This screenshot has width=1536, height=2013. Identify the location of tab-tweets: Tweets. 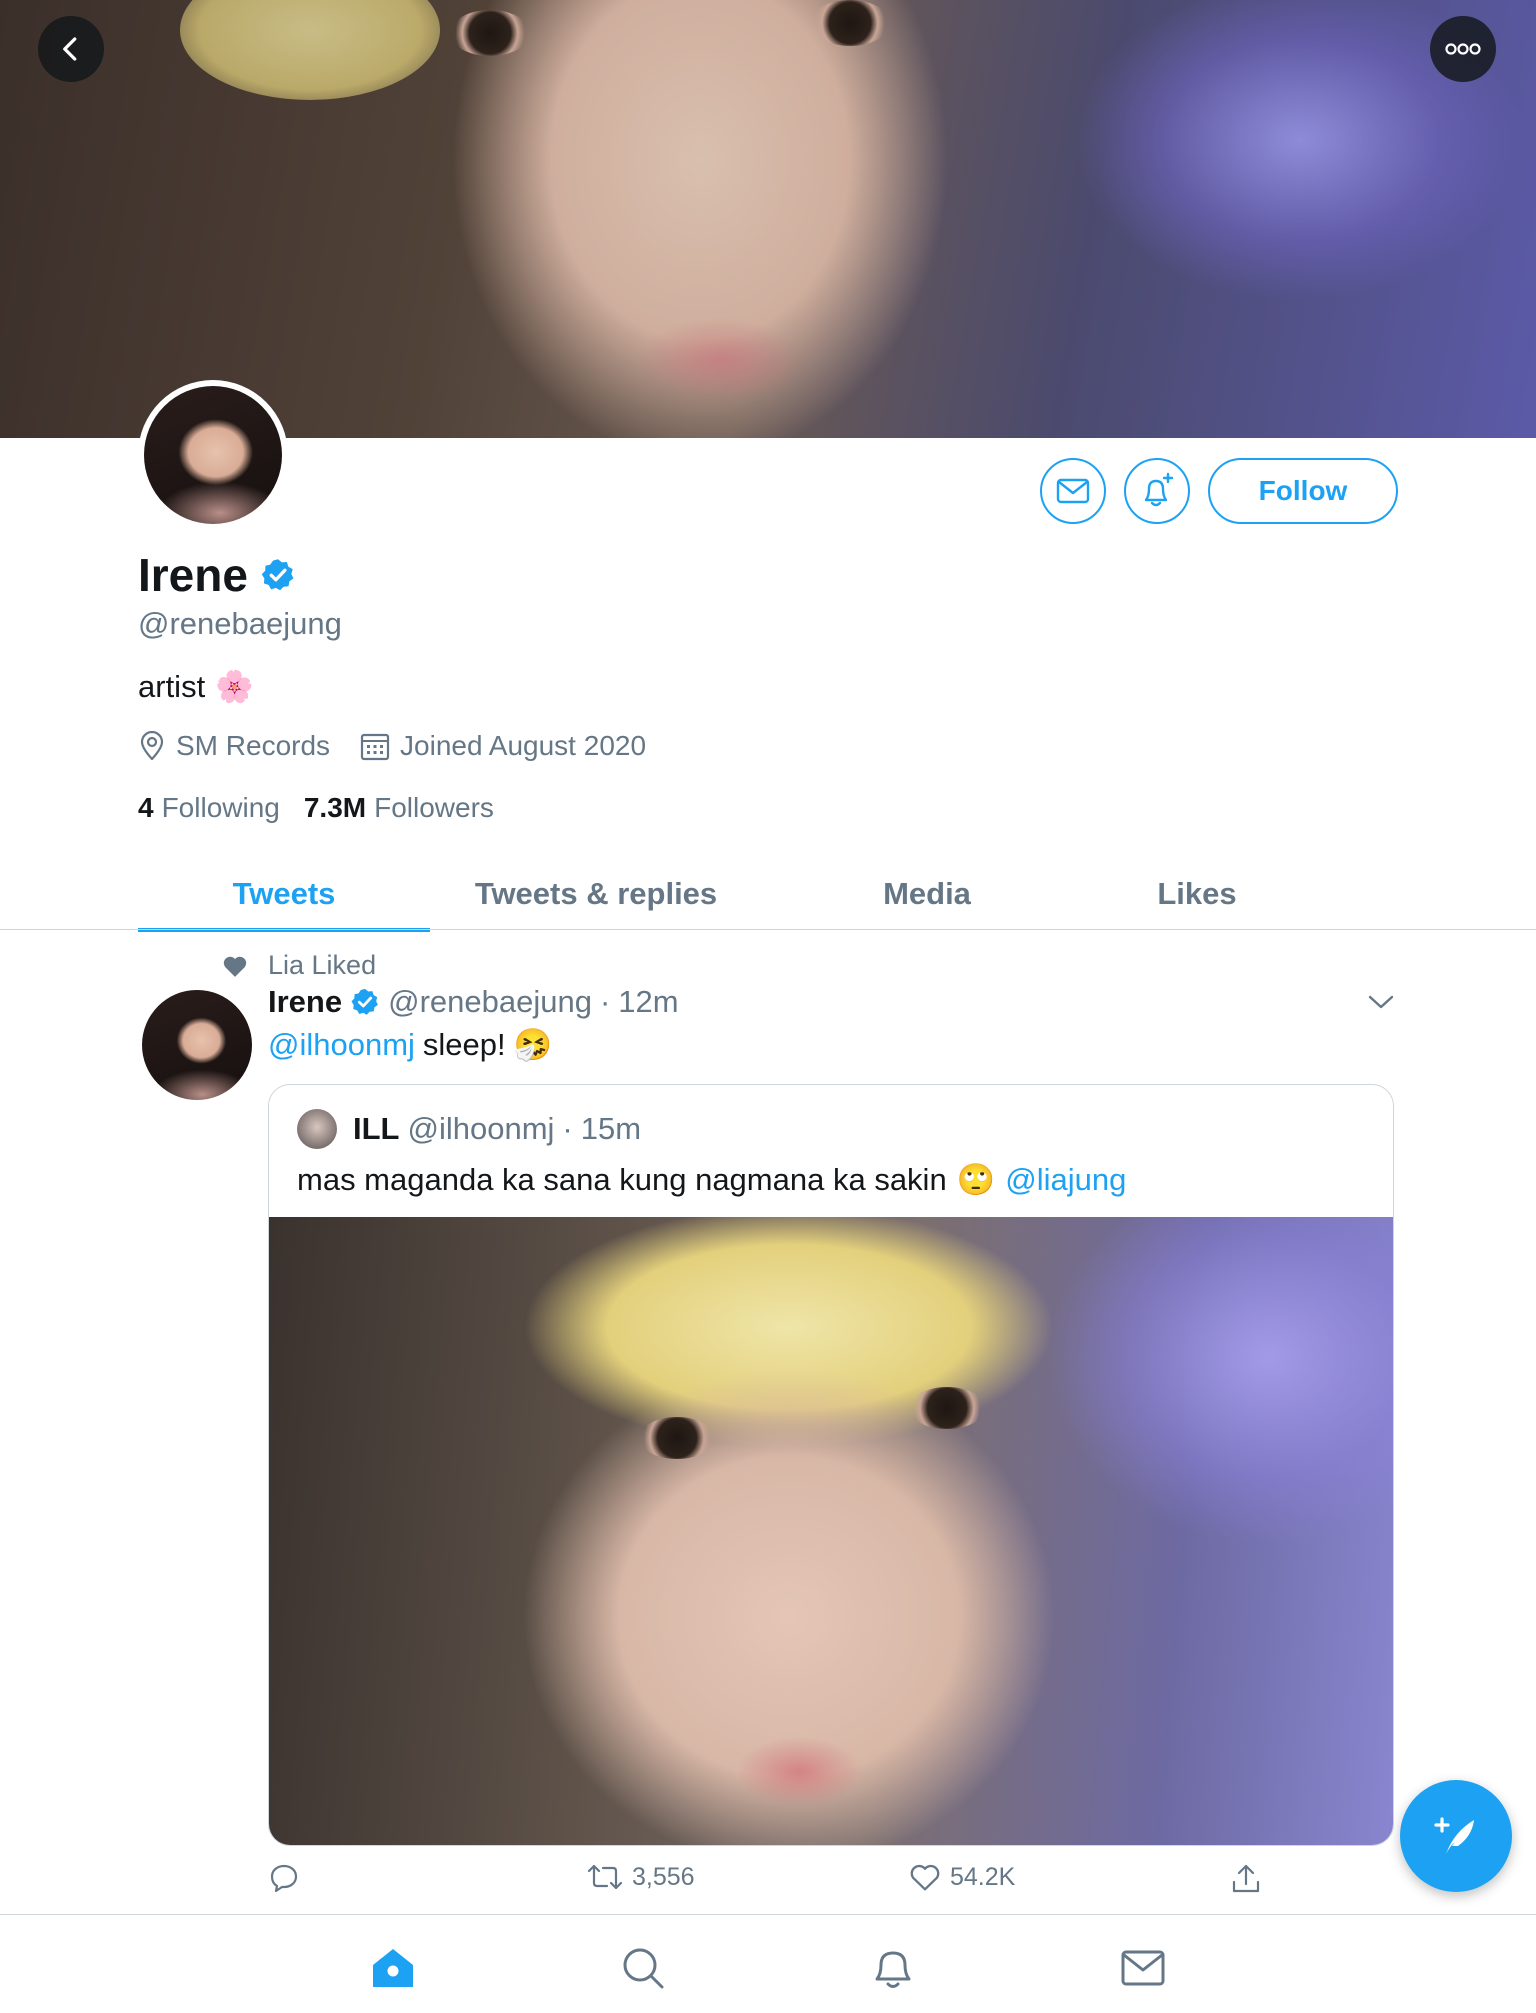
(284, 895).